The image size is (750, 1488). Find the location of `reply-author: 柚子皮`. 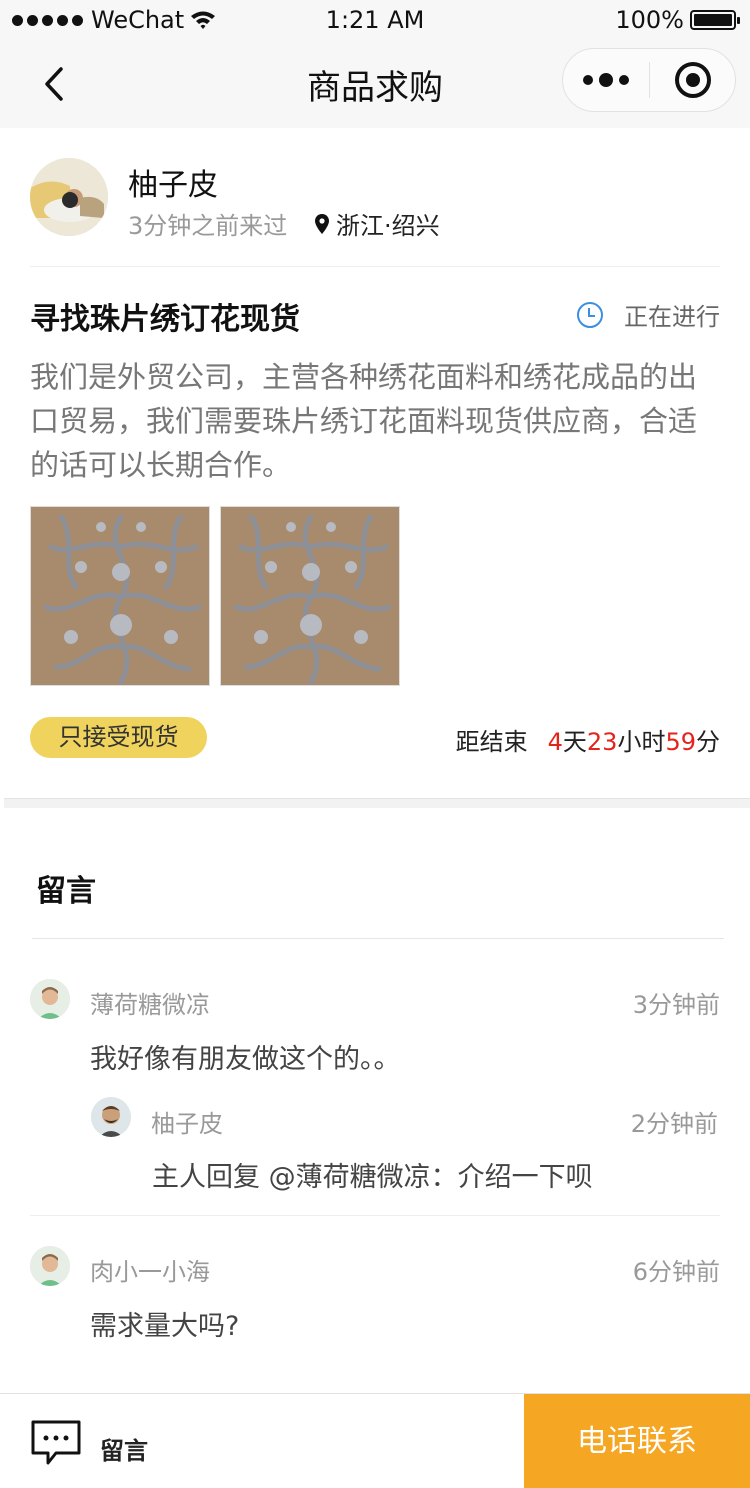

reply-author: 柚子皮 is located at coordinates (187, 1124).